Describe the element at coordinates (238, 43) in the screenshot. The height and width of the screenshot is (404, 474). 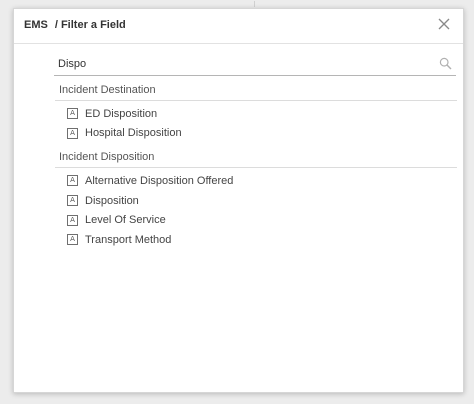
I see `header-divider` at that location.